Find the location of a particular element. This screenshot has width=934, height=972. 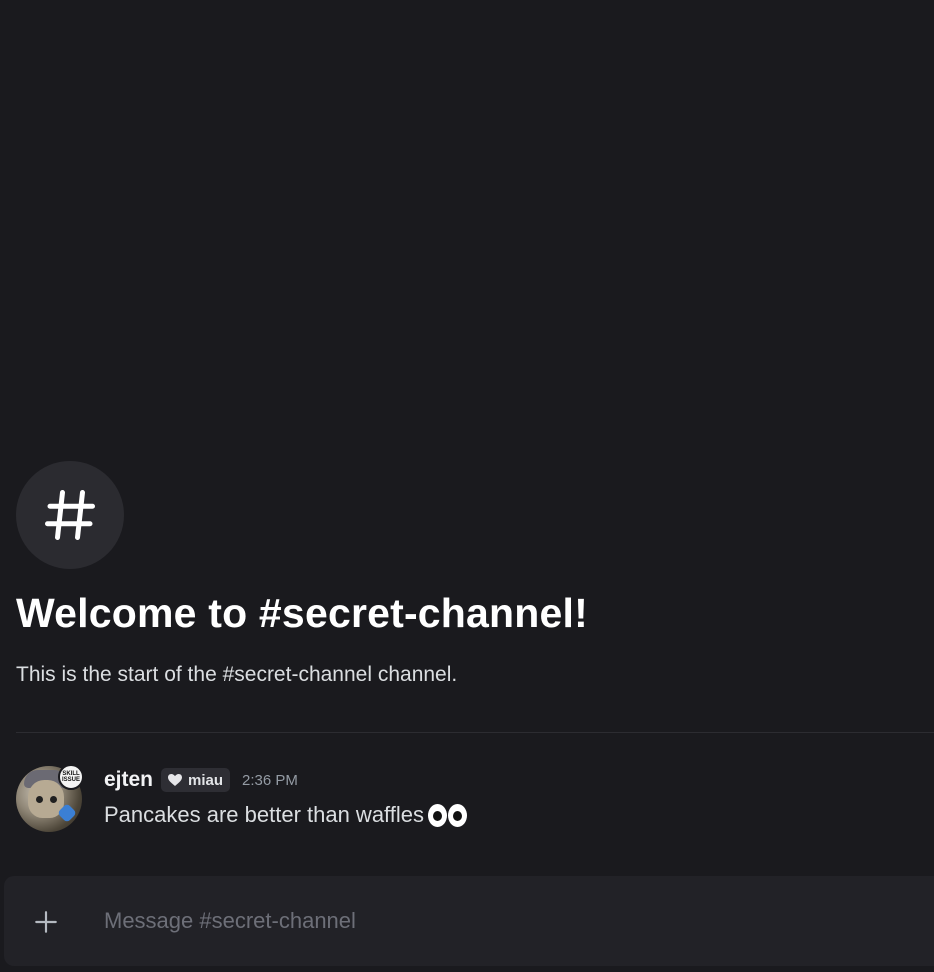

server-tag: miau is located at coordinates (196, 780).